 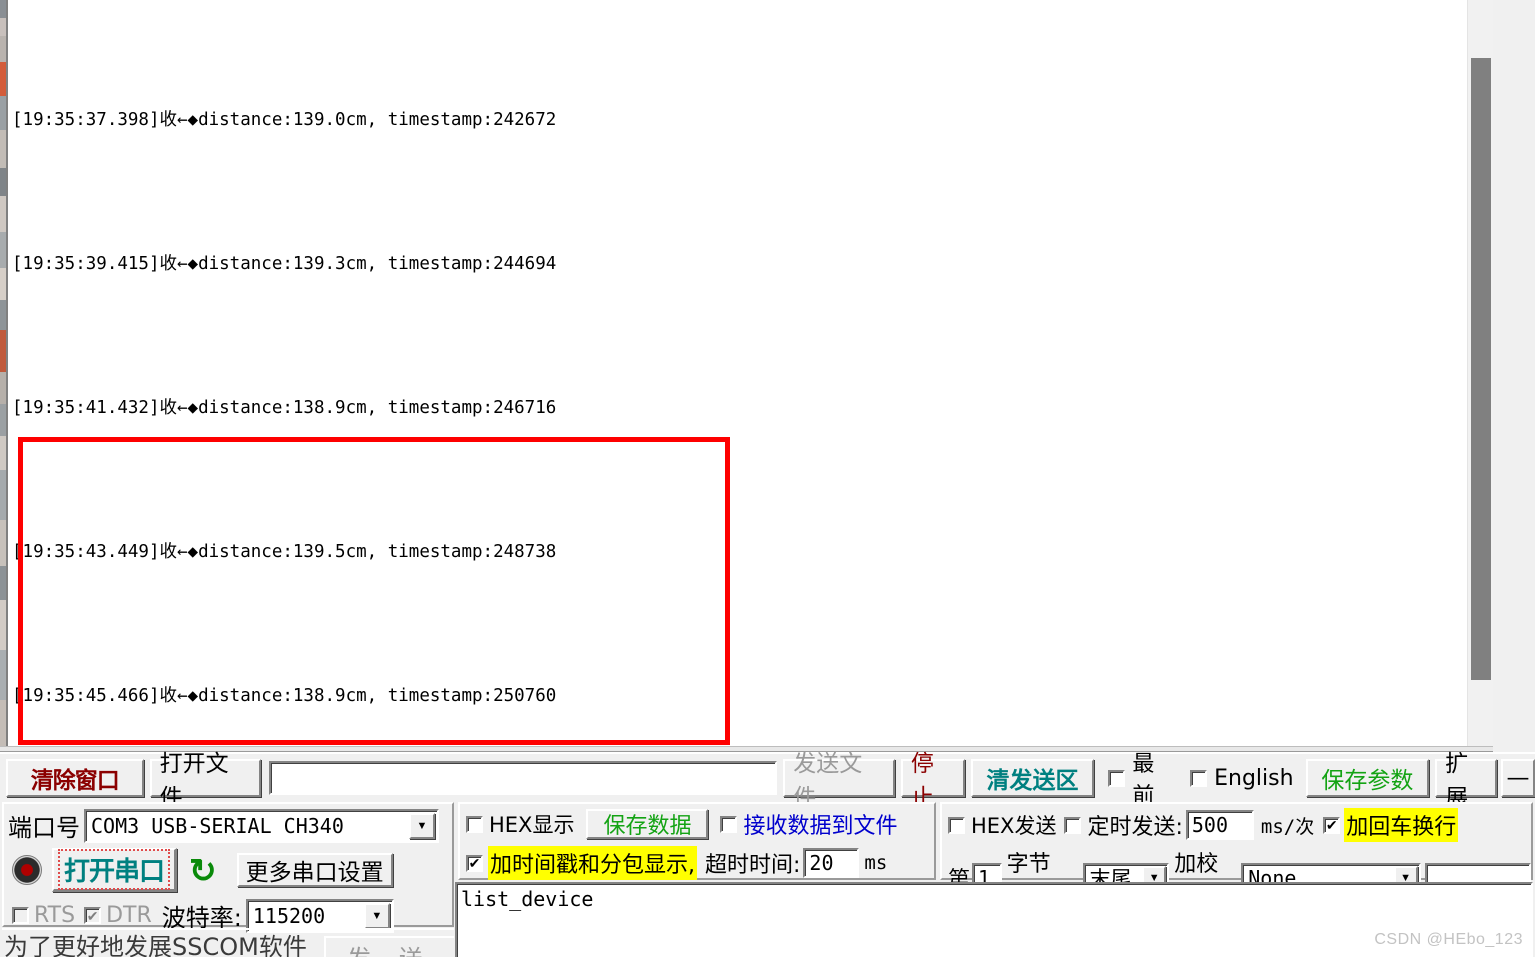 What do you see at coordinates (129, 915) in the screenshot?
I see `dtr-label: DTR` at bounding box center [129, 915].